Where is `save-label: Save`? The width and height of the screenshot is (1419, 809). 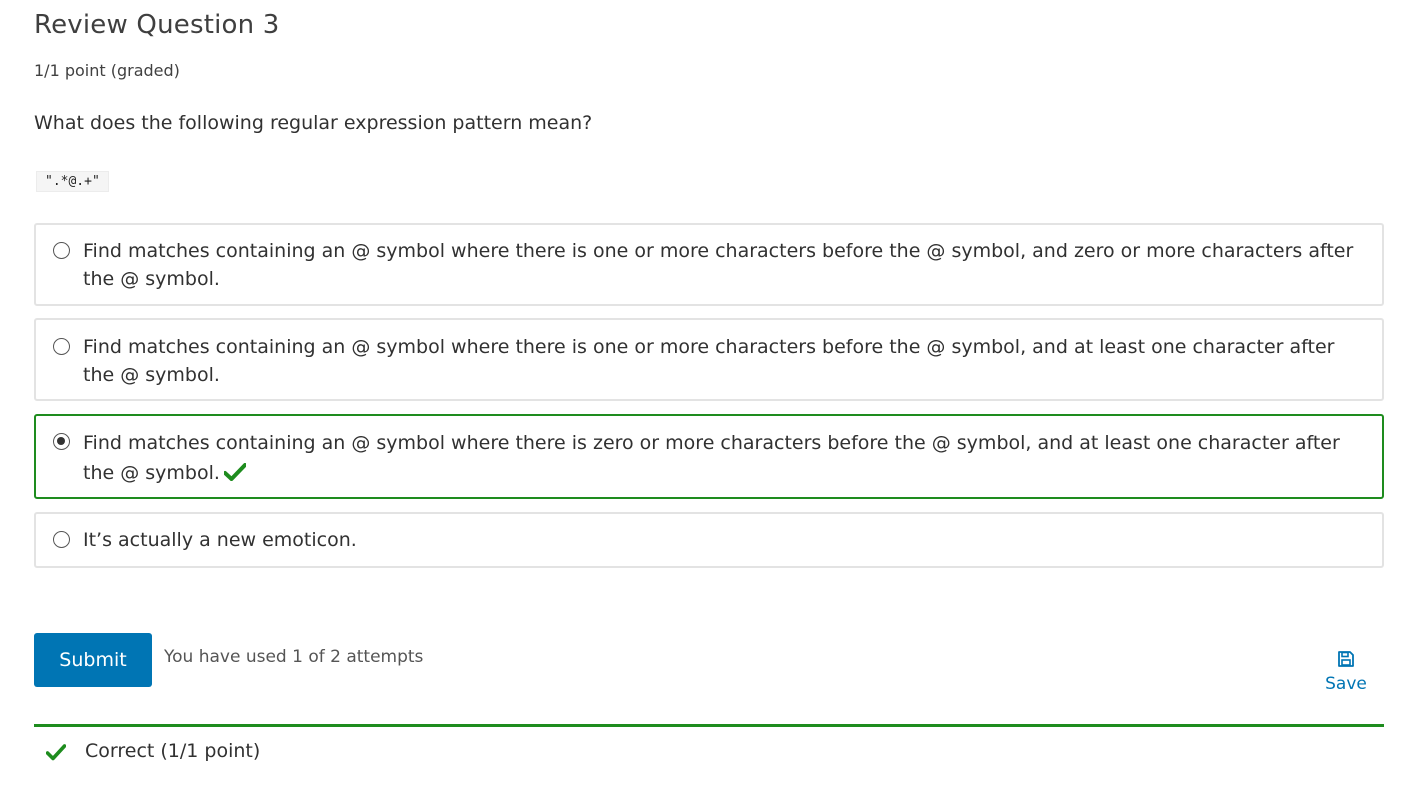 save-label: Save is located at coordinates (1346, 684).